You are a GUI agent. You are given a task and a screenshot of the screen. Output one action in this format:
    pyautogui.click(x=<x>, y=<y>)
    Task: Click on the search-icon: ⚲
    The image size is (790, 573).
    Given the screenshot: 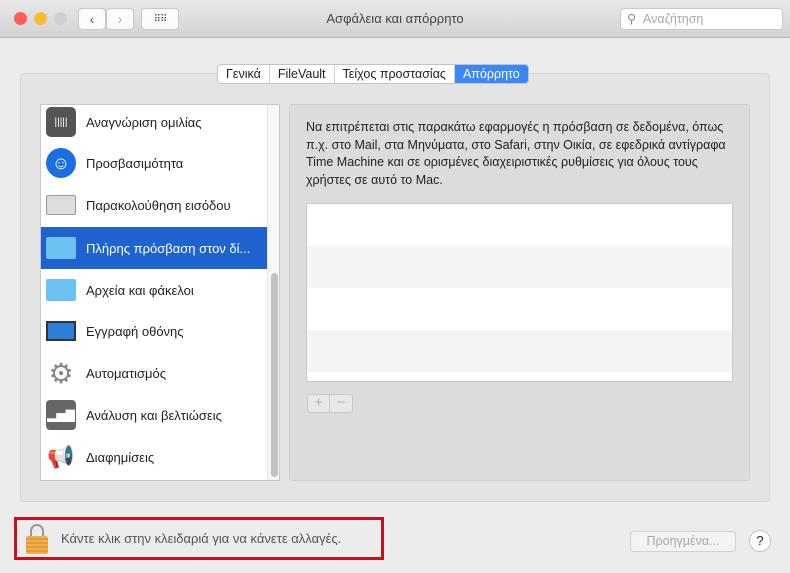 What is the action you would take?
    pyautogui.click(x=632, y=19)
    